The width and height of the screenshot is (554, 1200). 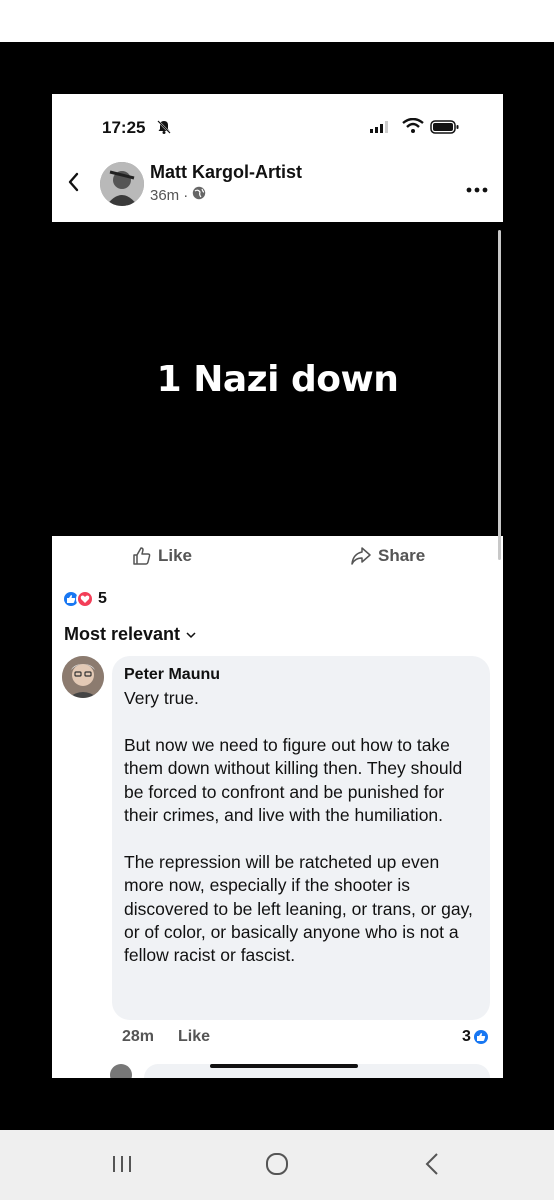 I want to click on share-label: Share, so click(x=402, y=555).